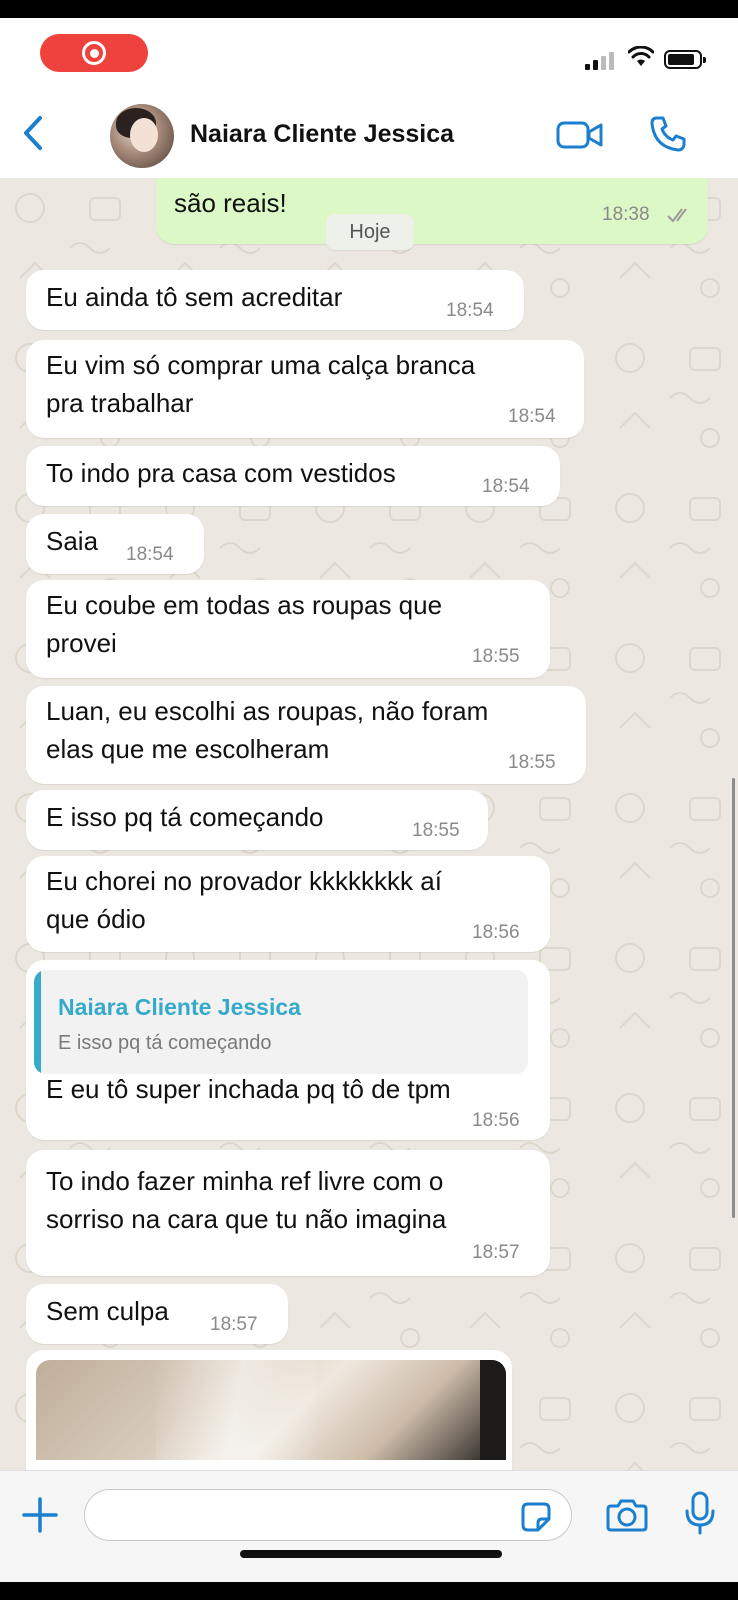 Image resolution: width=738 pixels, height=1600 pixels. What do you see at coordinates (230, 203) in the screenshot?
I see `message-text: são reais!` at bounding box center [230, 203].